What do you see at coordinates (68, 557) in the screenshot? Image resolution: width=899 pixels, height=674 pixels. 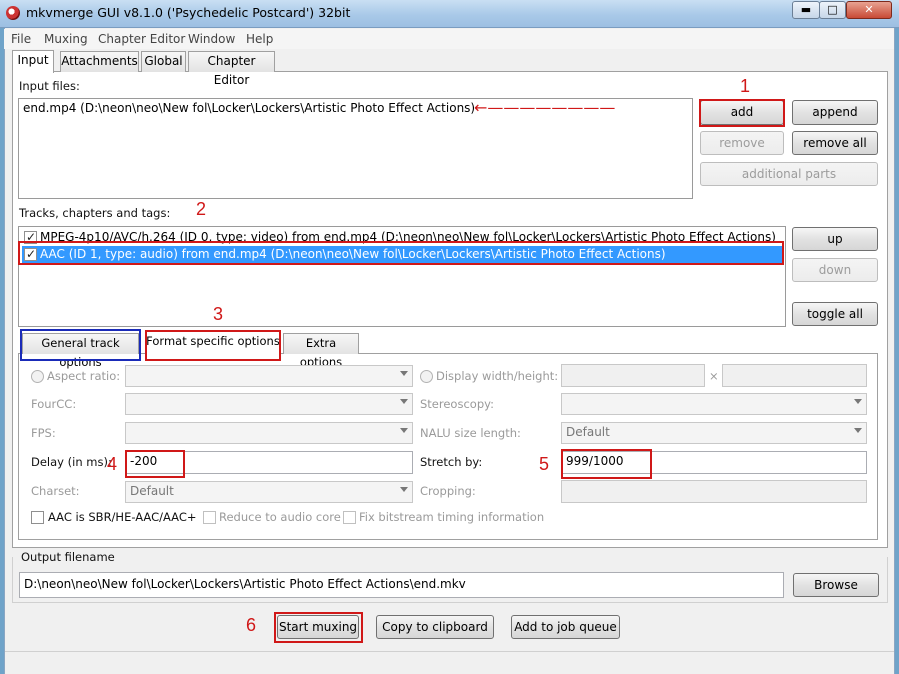 I see `output-filename-label: Output filename` at bounding box center [68, 557].